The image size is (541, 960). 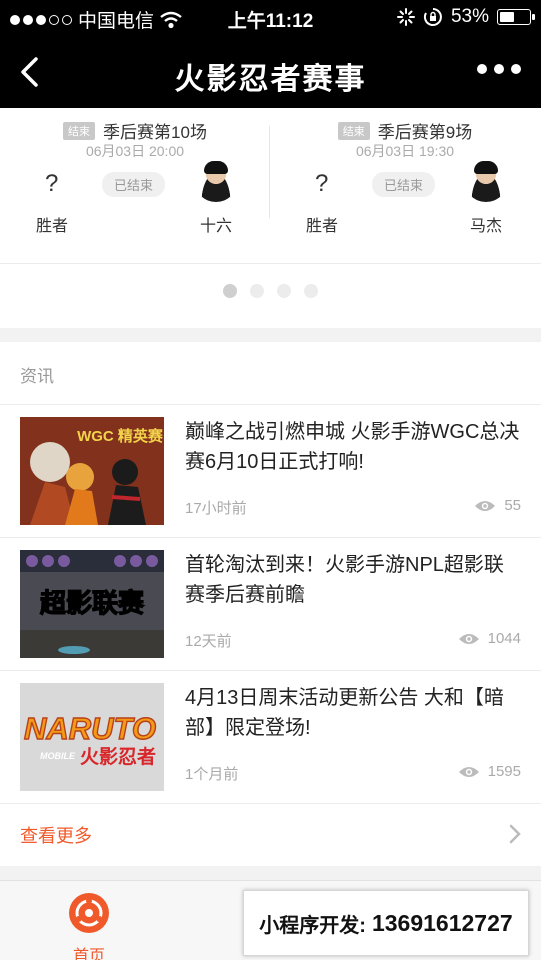 I want to click on overlay-phone: 13691612727, so click(x=442, y=922).